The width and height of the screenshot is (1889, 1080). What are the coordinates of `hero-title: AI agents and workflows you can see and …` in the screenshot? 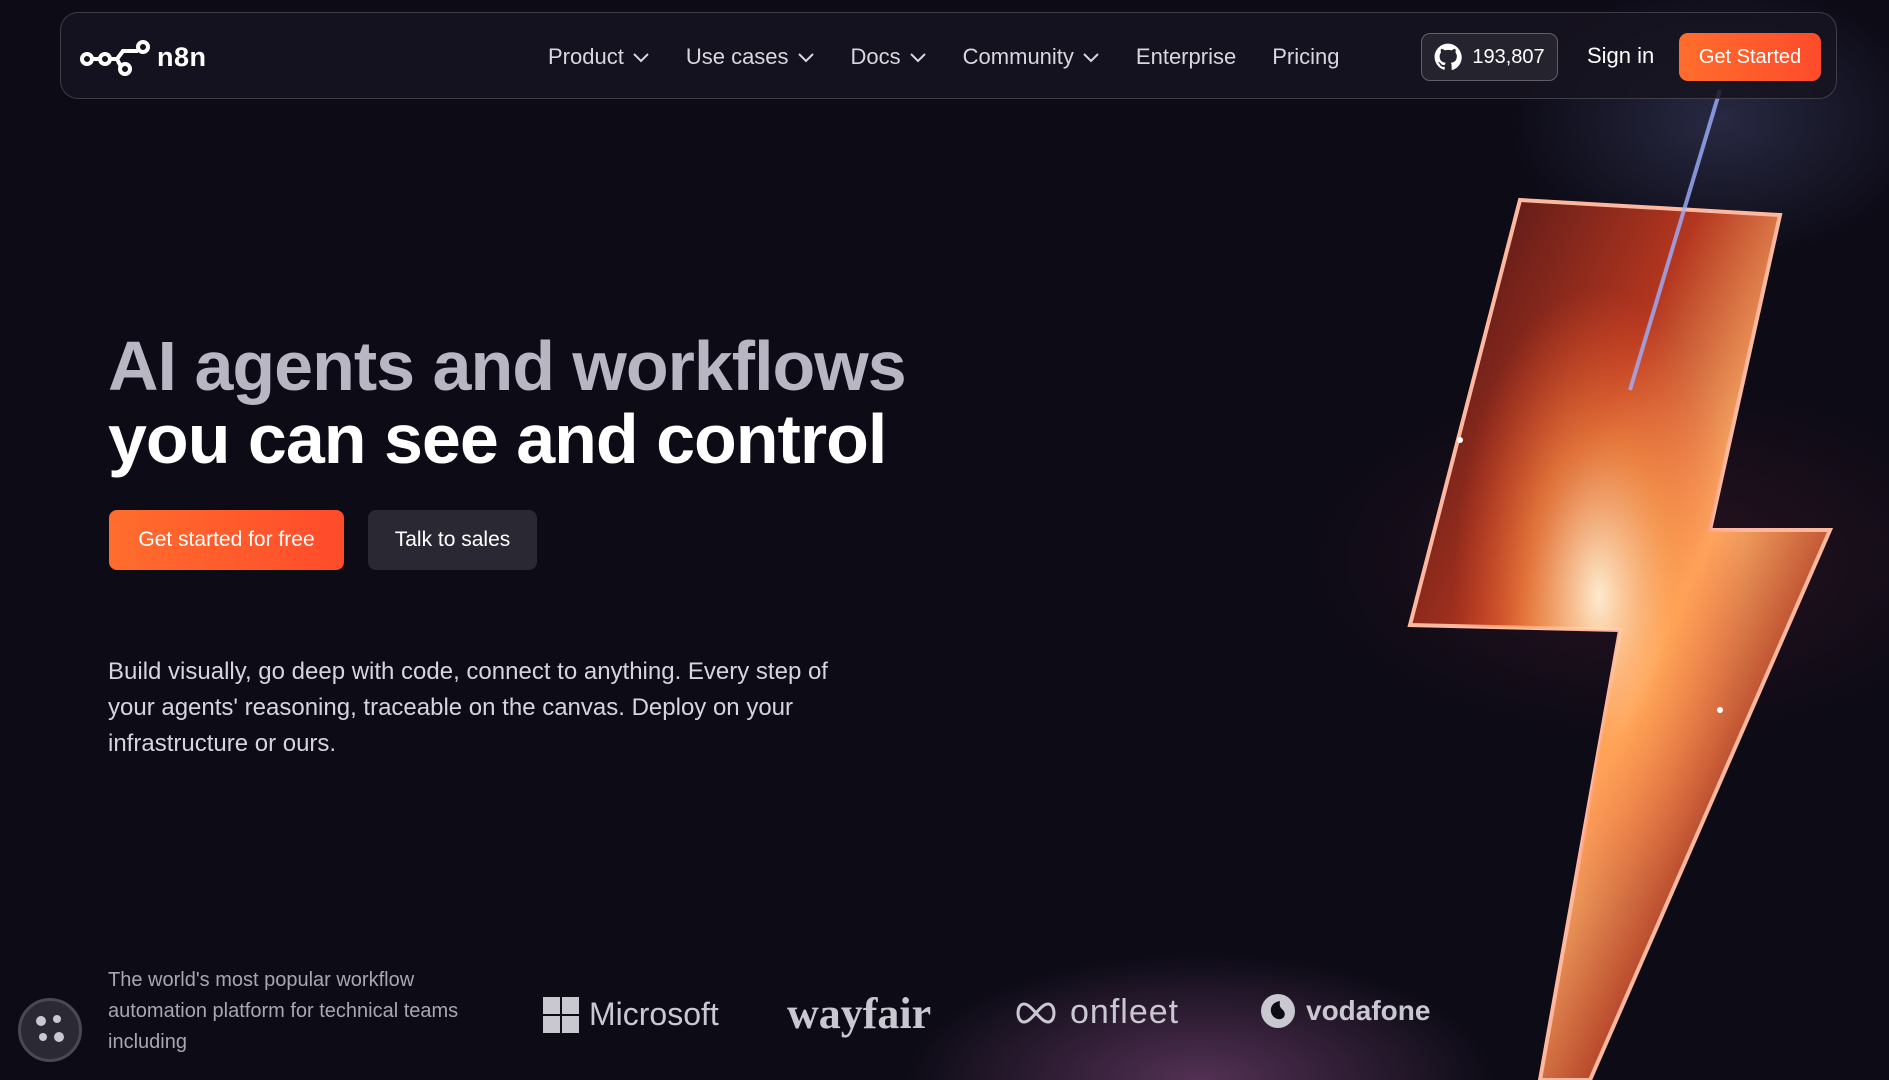 It's located at (507, 402).